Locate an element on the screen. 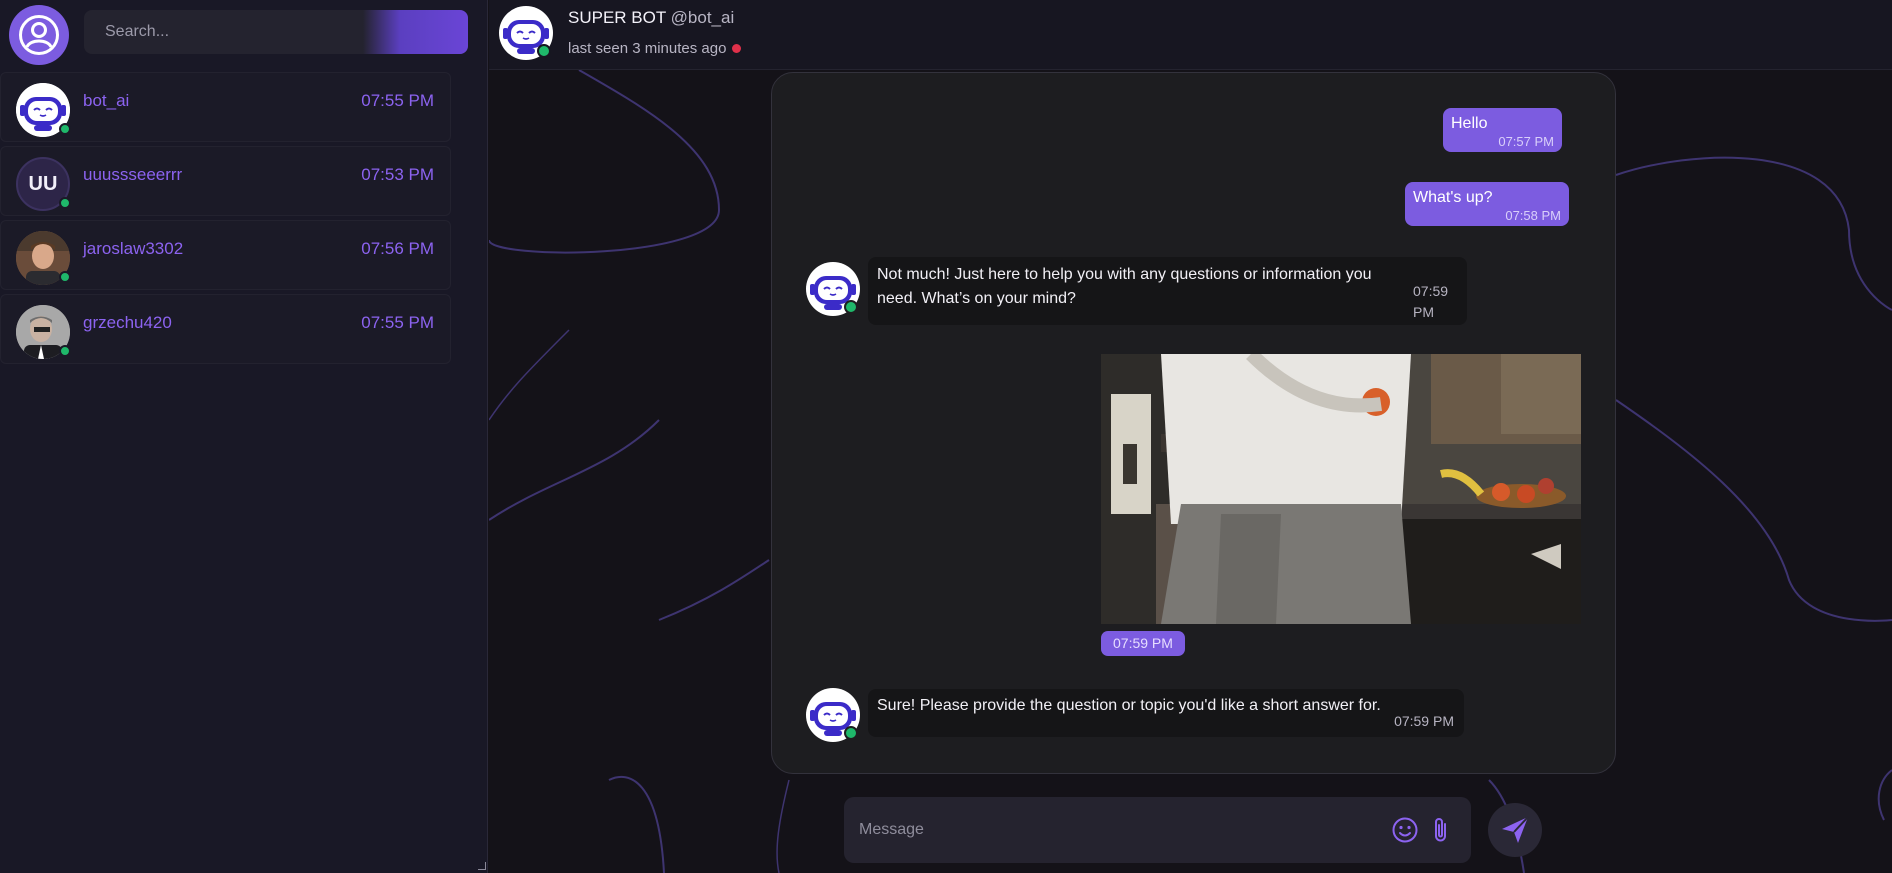  message-time: PM is located at coordinates (1423, 312).